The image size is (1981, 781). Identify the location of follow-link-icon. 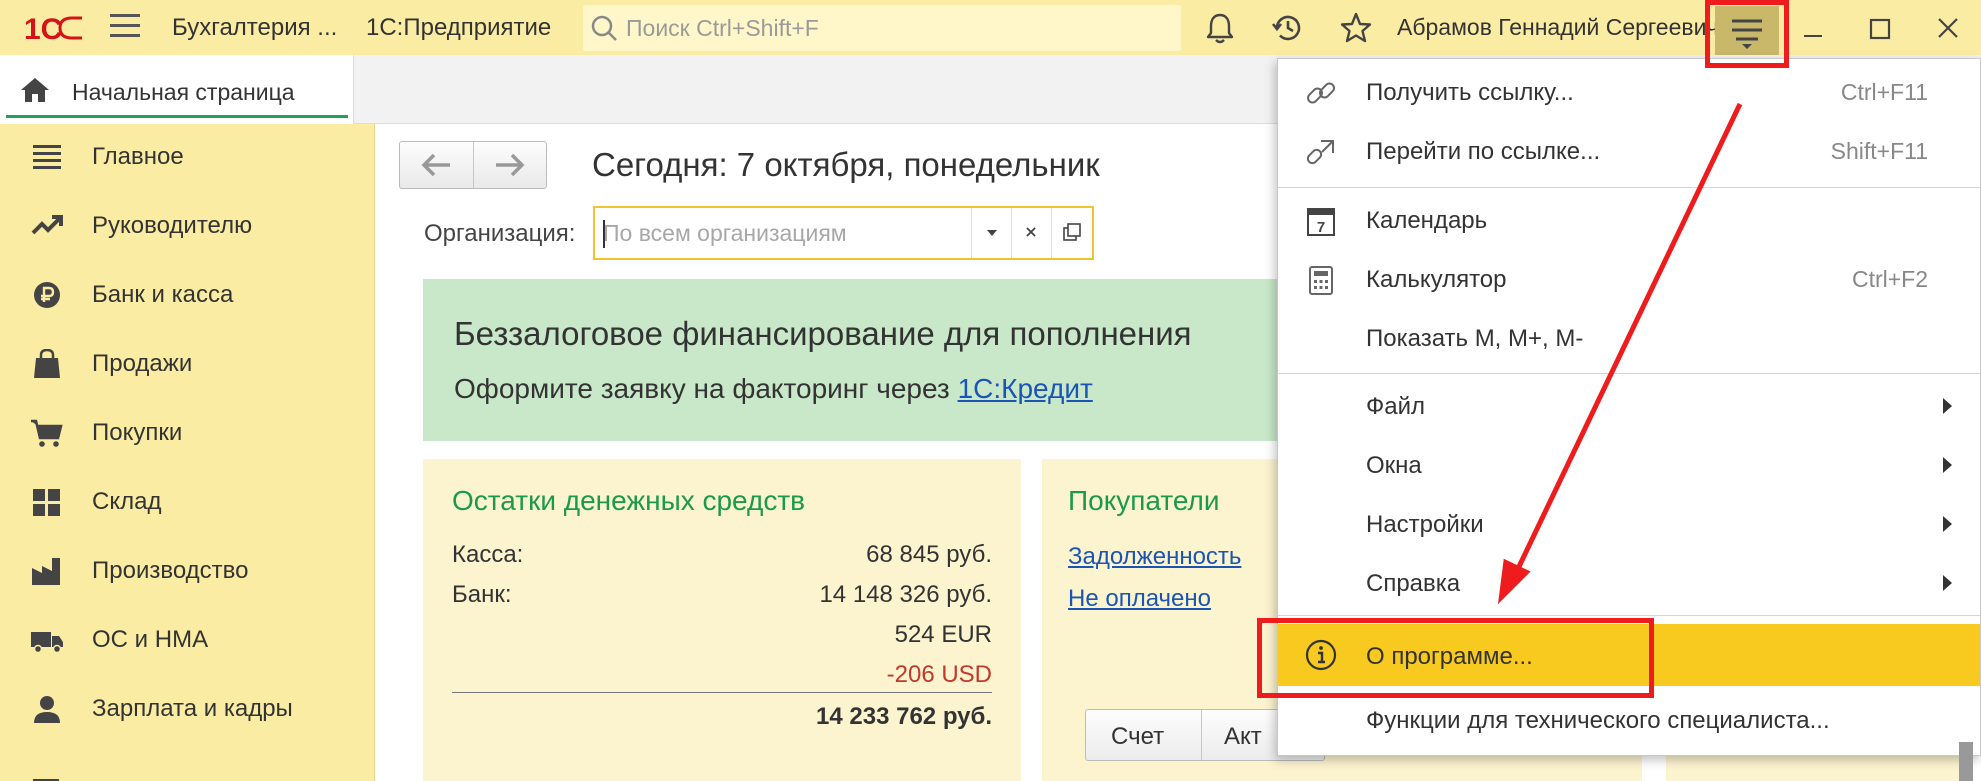
(1320, 152).